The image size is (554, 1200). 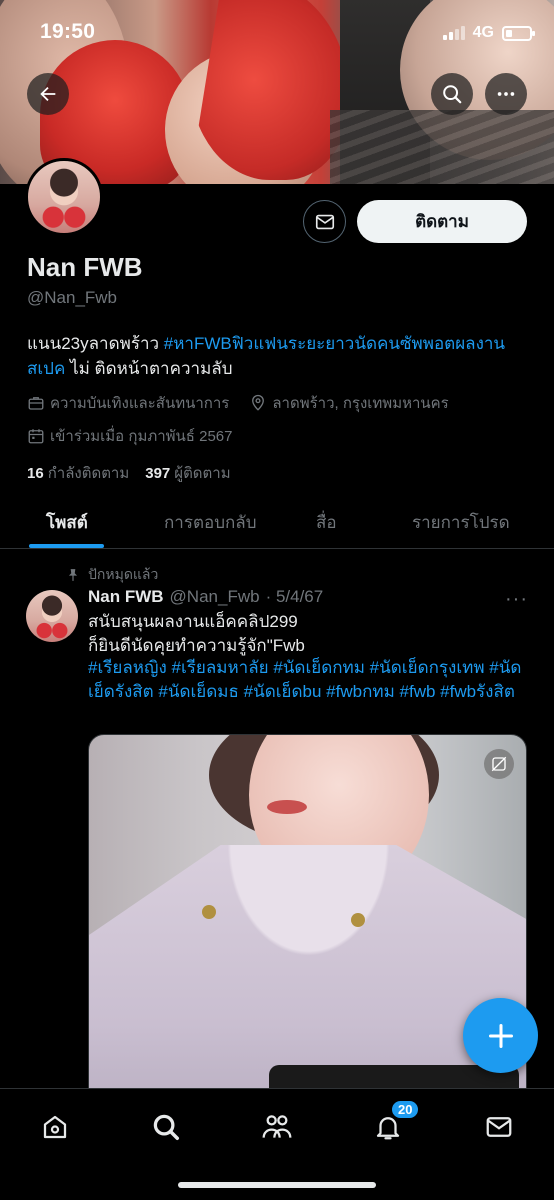 What do you see at coordinates (52, 616) in the screenshot?
I see `post-avatar` at bounding box center [52, 616].